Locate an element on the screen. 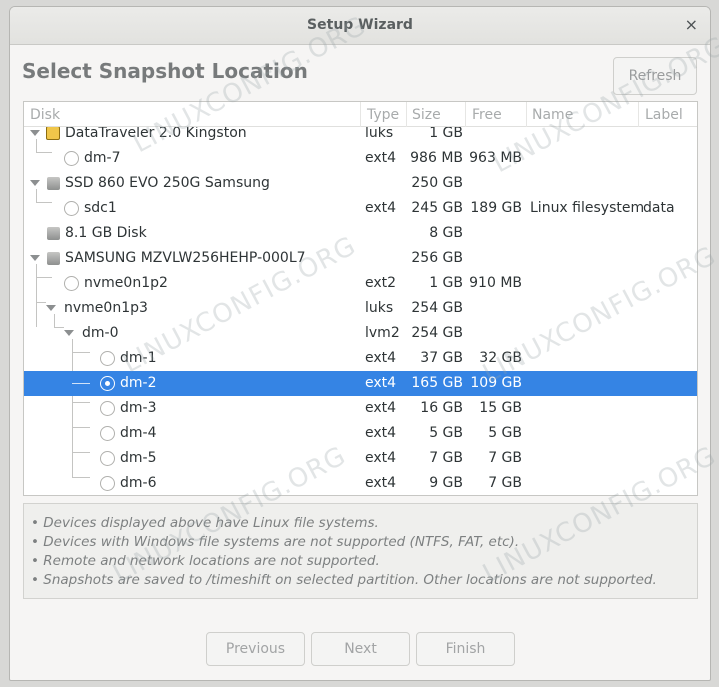  row-disk-name: nvme0n1p3 is located at coordinates (106, 308).